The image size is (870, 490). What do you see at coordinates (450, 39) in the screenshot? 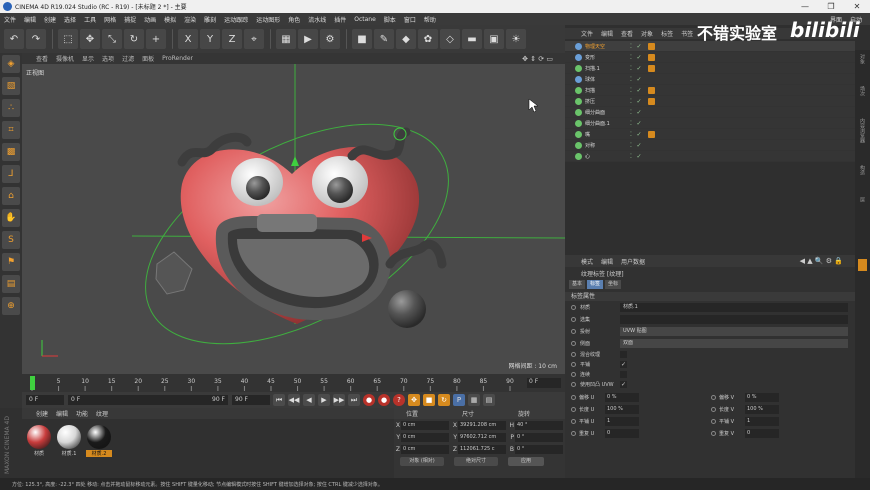
I see `scene-icon: ◇` at bounding box center [450, 39].